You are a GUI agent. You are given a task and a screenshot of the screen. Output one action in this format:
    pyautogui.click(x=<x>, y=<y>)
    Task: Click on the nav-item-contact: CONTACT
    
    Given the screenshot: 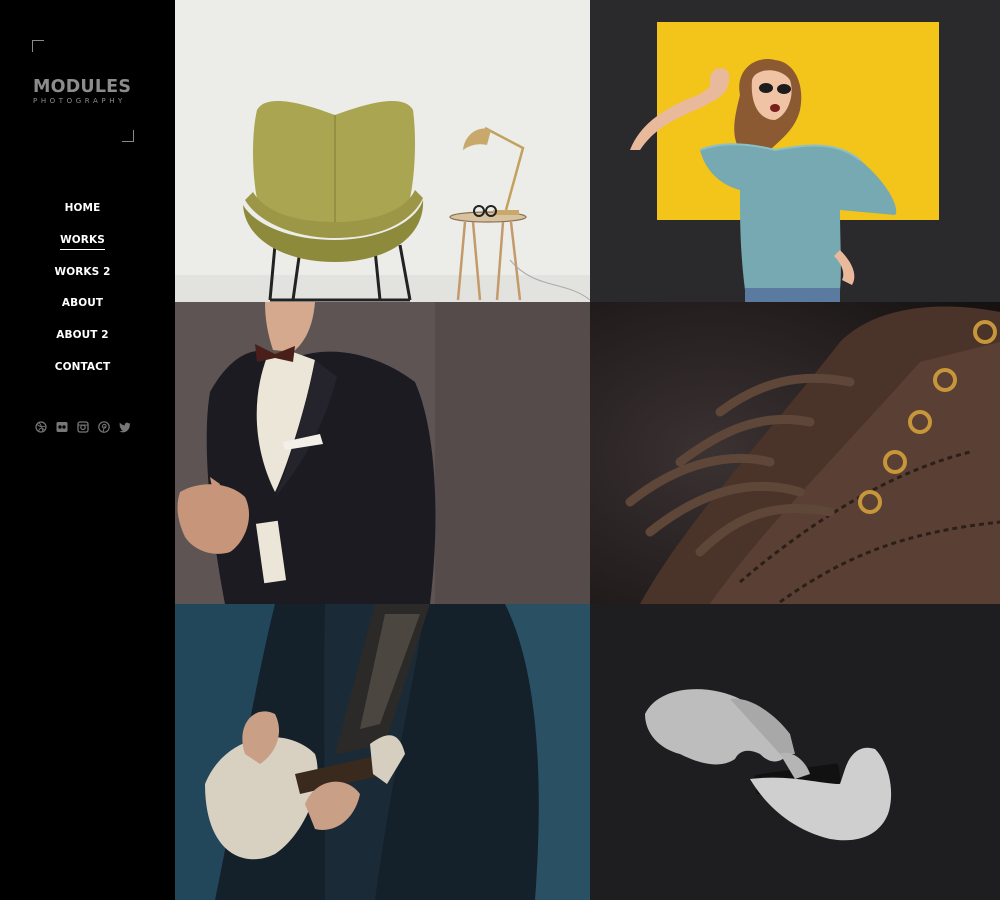 What is the action you would take?
    pyautogui.click(x=82, y=373)
    